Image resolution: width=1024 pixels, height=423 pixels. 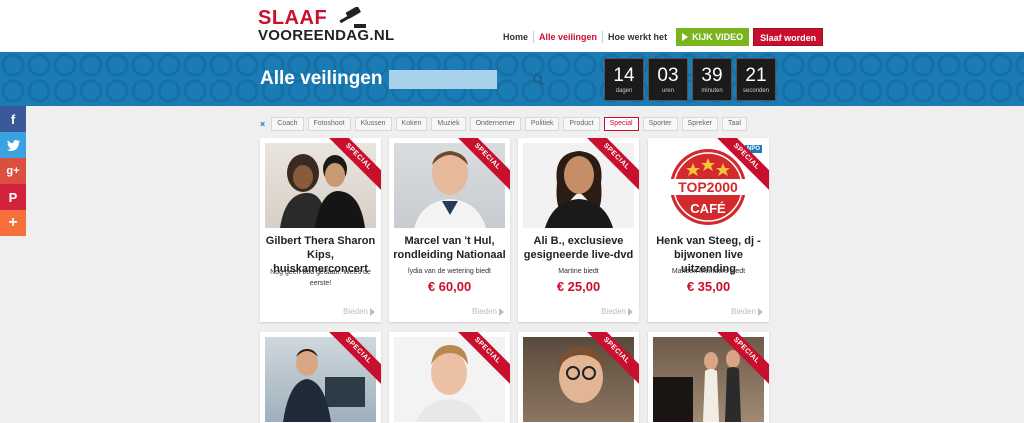 I want to click on watch-video-label: KIJK VIDEO, so click(x=718, y=37).